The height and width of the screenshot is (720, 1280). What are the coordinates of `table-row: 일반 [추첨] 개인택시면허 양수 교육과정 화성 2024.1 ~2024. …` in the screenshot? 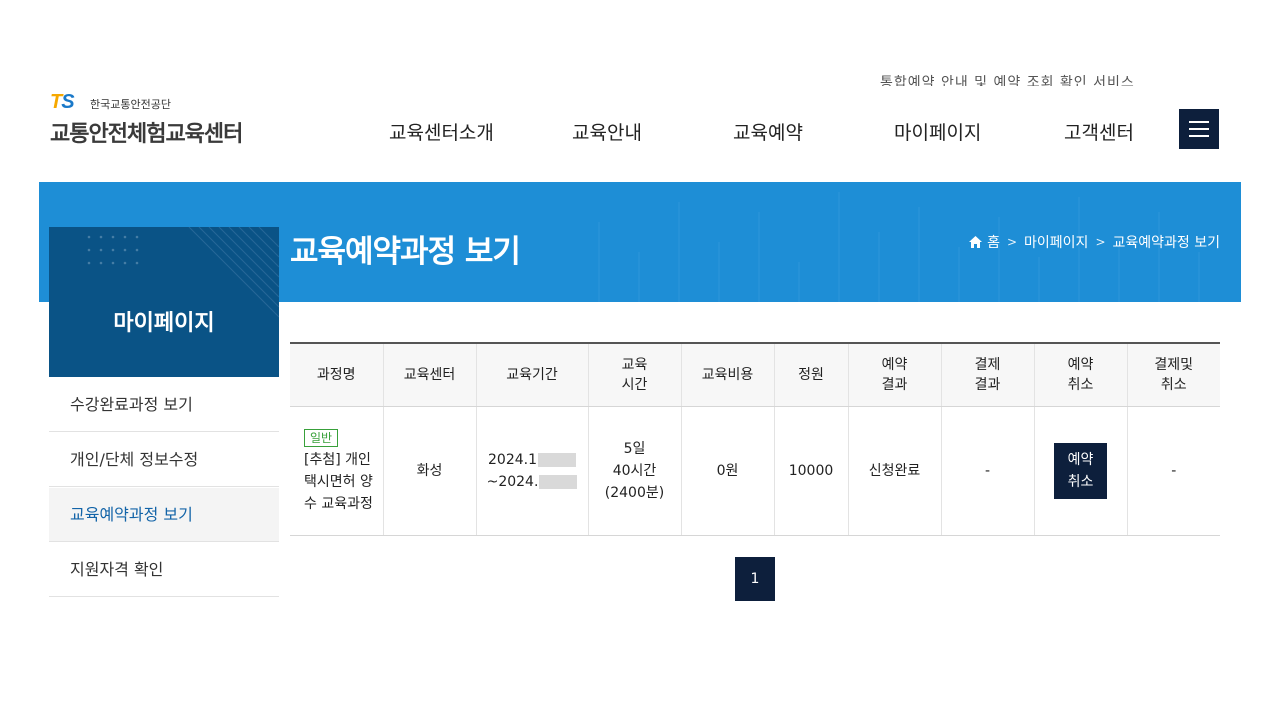 It's located at (755, 471).